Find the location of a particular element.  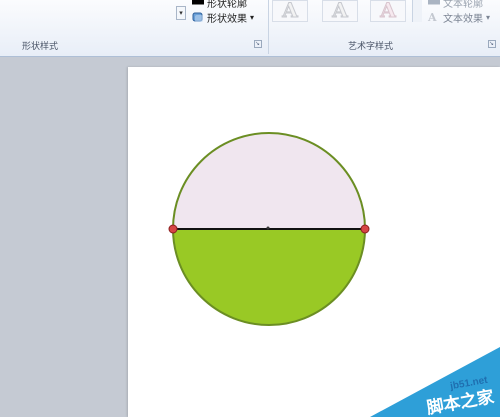

shape-effects-icon is located at coordinates (198, 17).